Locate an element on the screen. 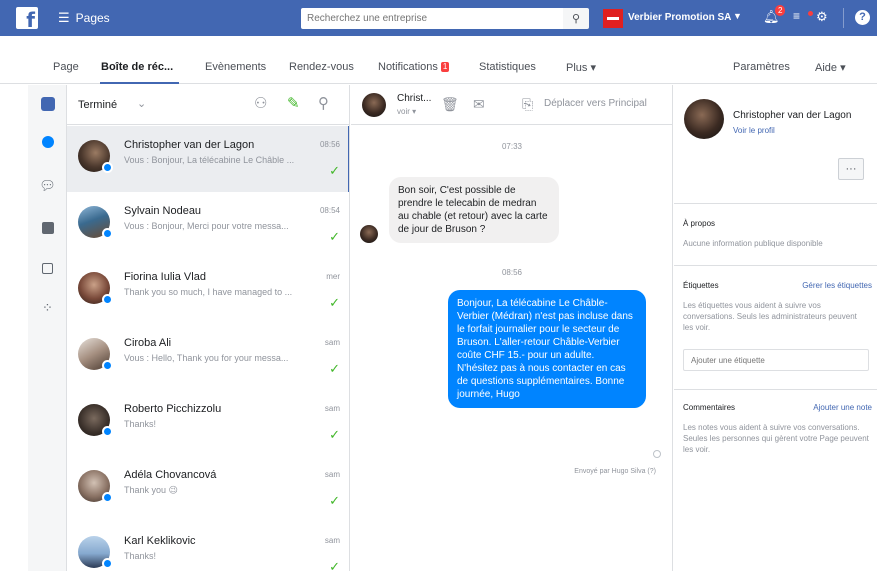 This screenshot has width=877, height=571. rail-notes is located at coordinates (47, 268).